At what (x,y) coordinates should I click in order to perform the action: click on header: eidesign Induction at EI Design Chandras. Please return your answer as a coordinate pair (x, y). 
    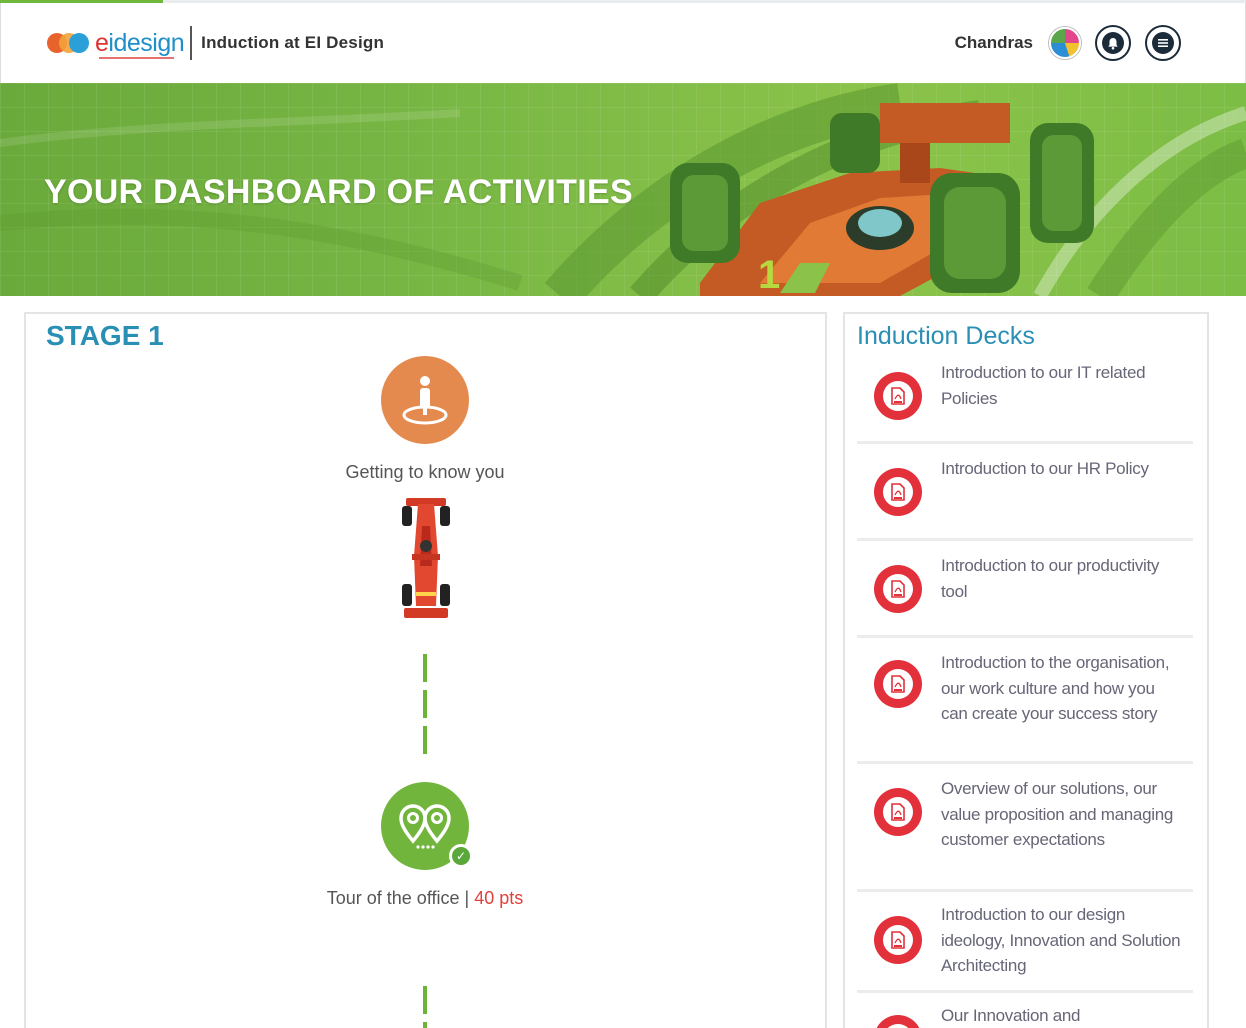
    Looking at the image, I should click on (623, 43).